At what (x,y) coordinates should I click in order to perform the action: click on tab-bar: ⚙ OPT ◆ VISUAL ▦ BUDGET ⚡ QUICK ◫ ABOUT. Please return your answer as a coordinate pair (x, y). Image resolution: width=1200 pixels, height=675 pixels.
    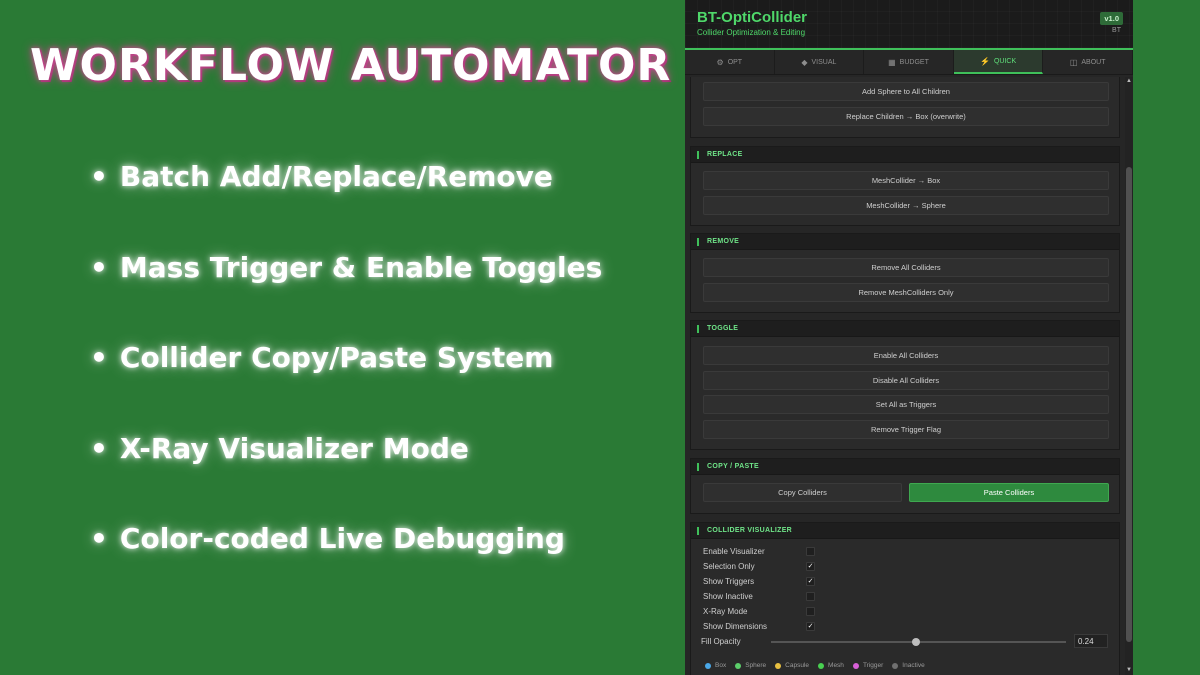
    Looking at the image, I should click on (909, 62).